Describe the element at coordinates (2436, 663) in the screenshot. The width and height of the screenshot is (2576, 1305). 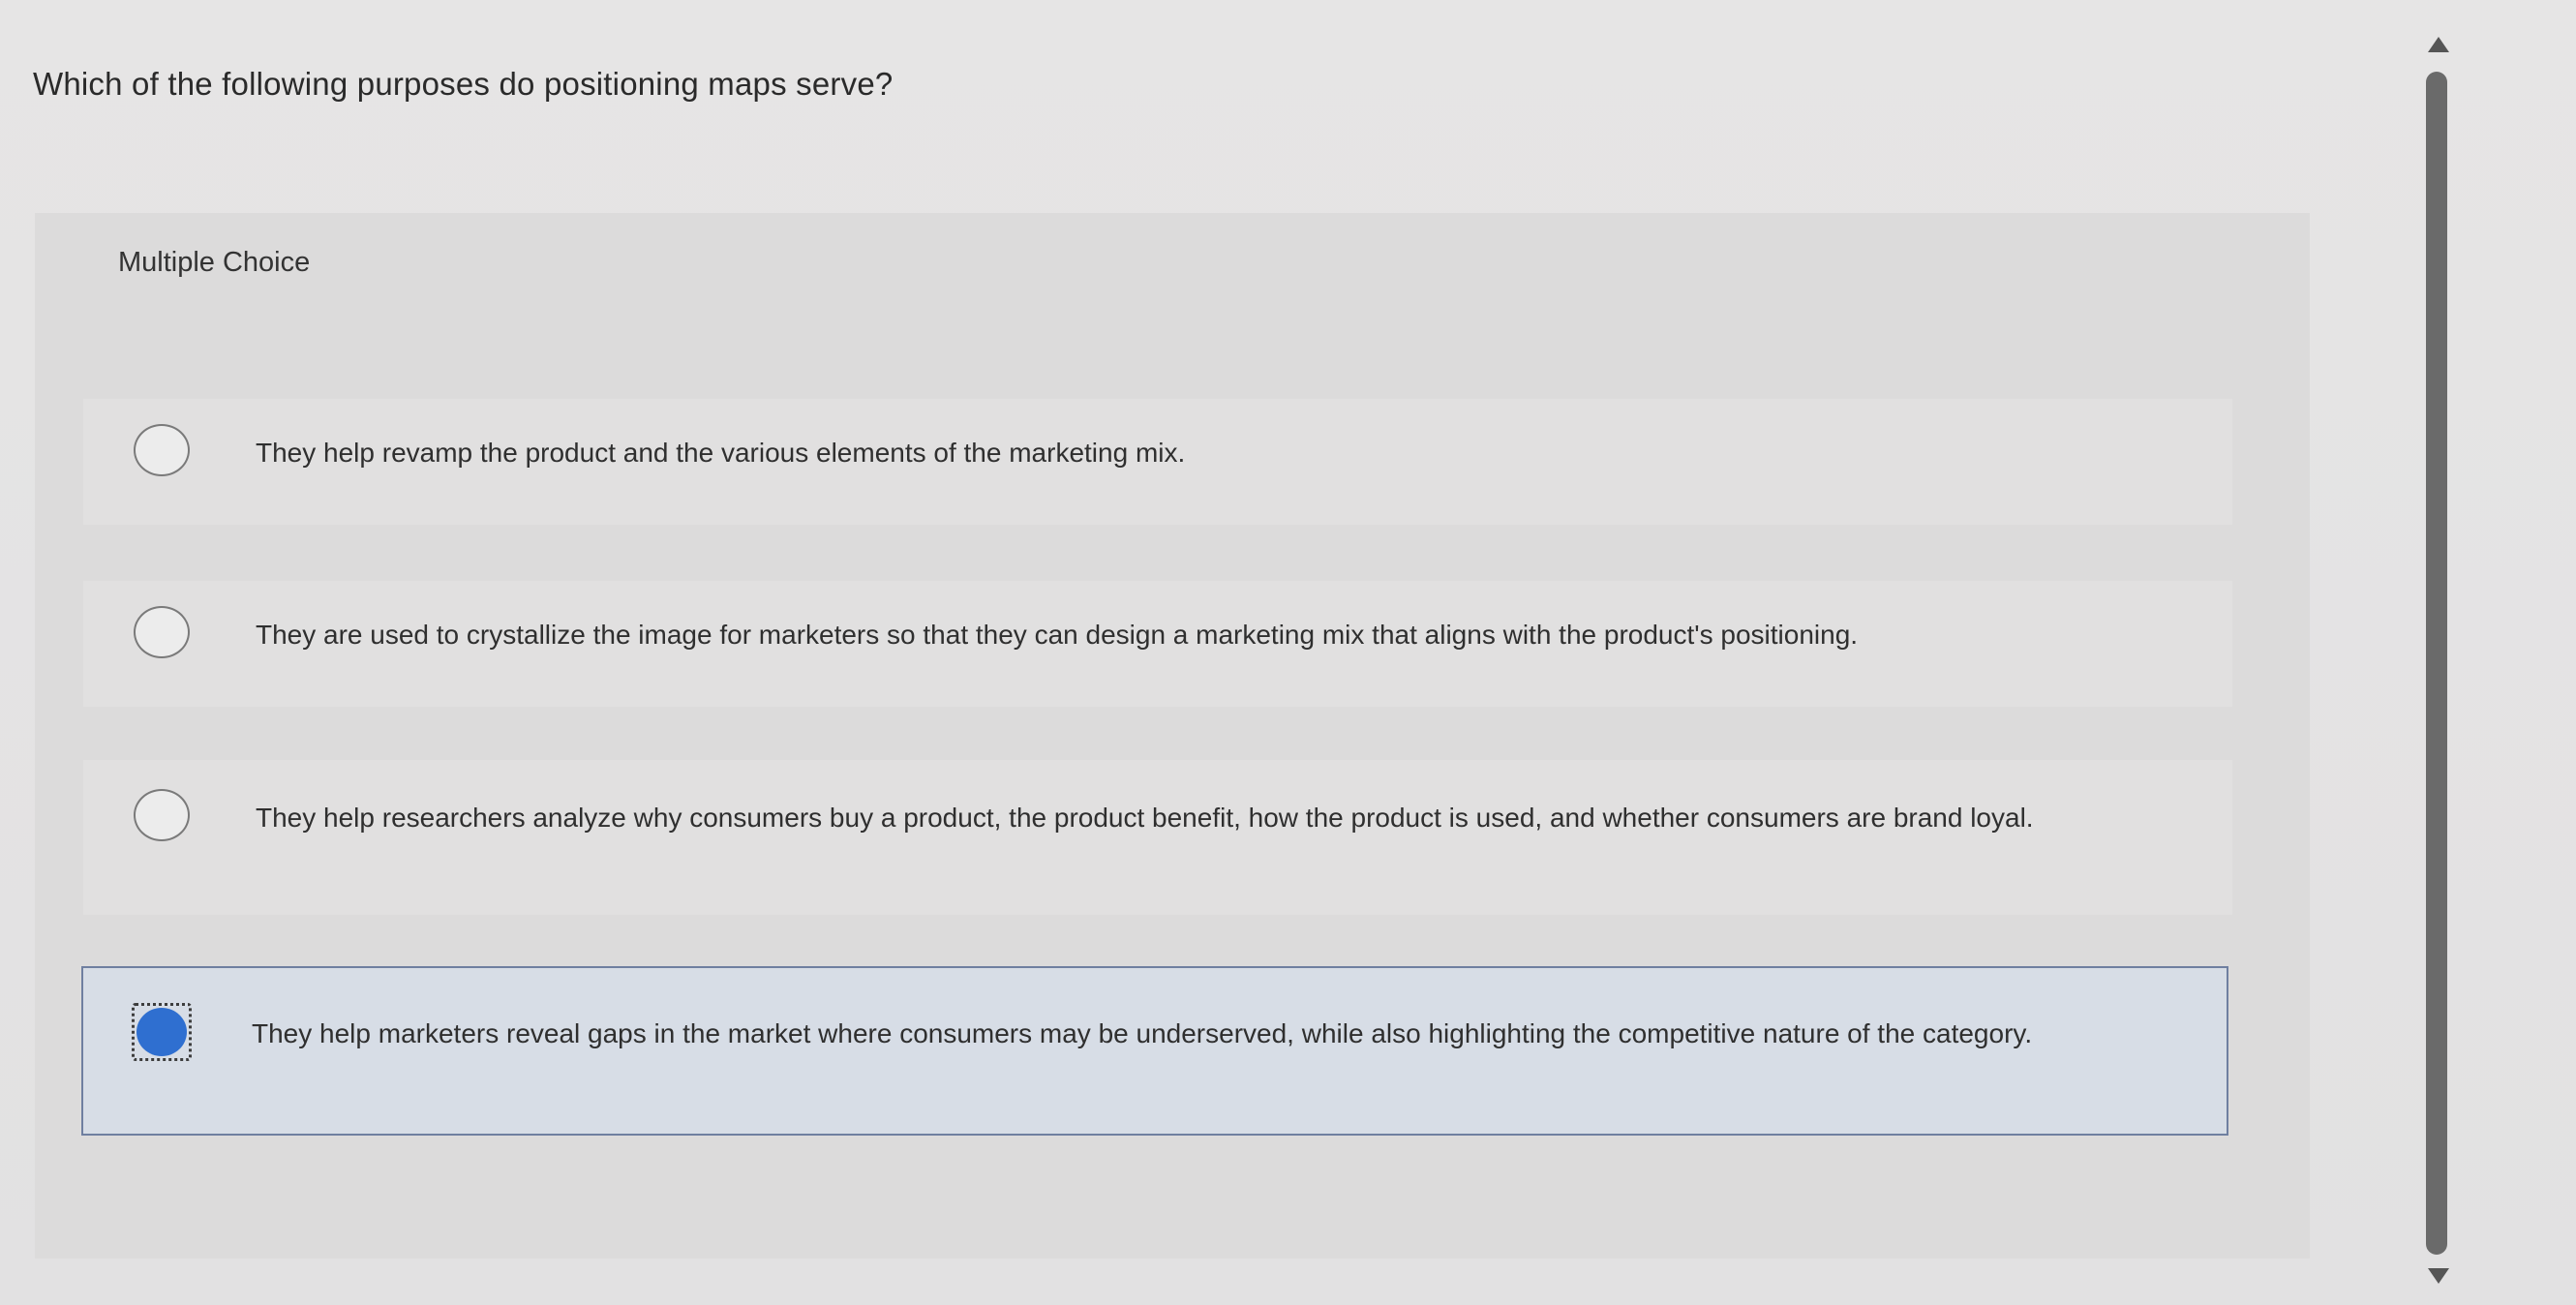
I see `scrollbar-thumb` at that location.